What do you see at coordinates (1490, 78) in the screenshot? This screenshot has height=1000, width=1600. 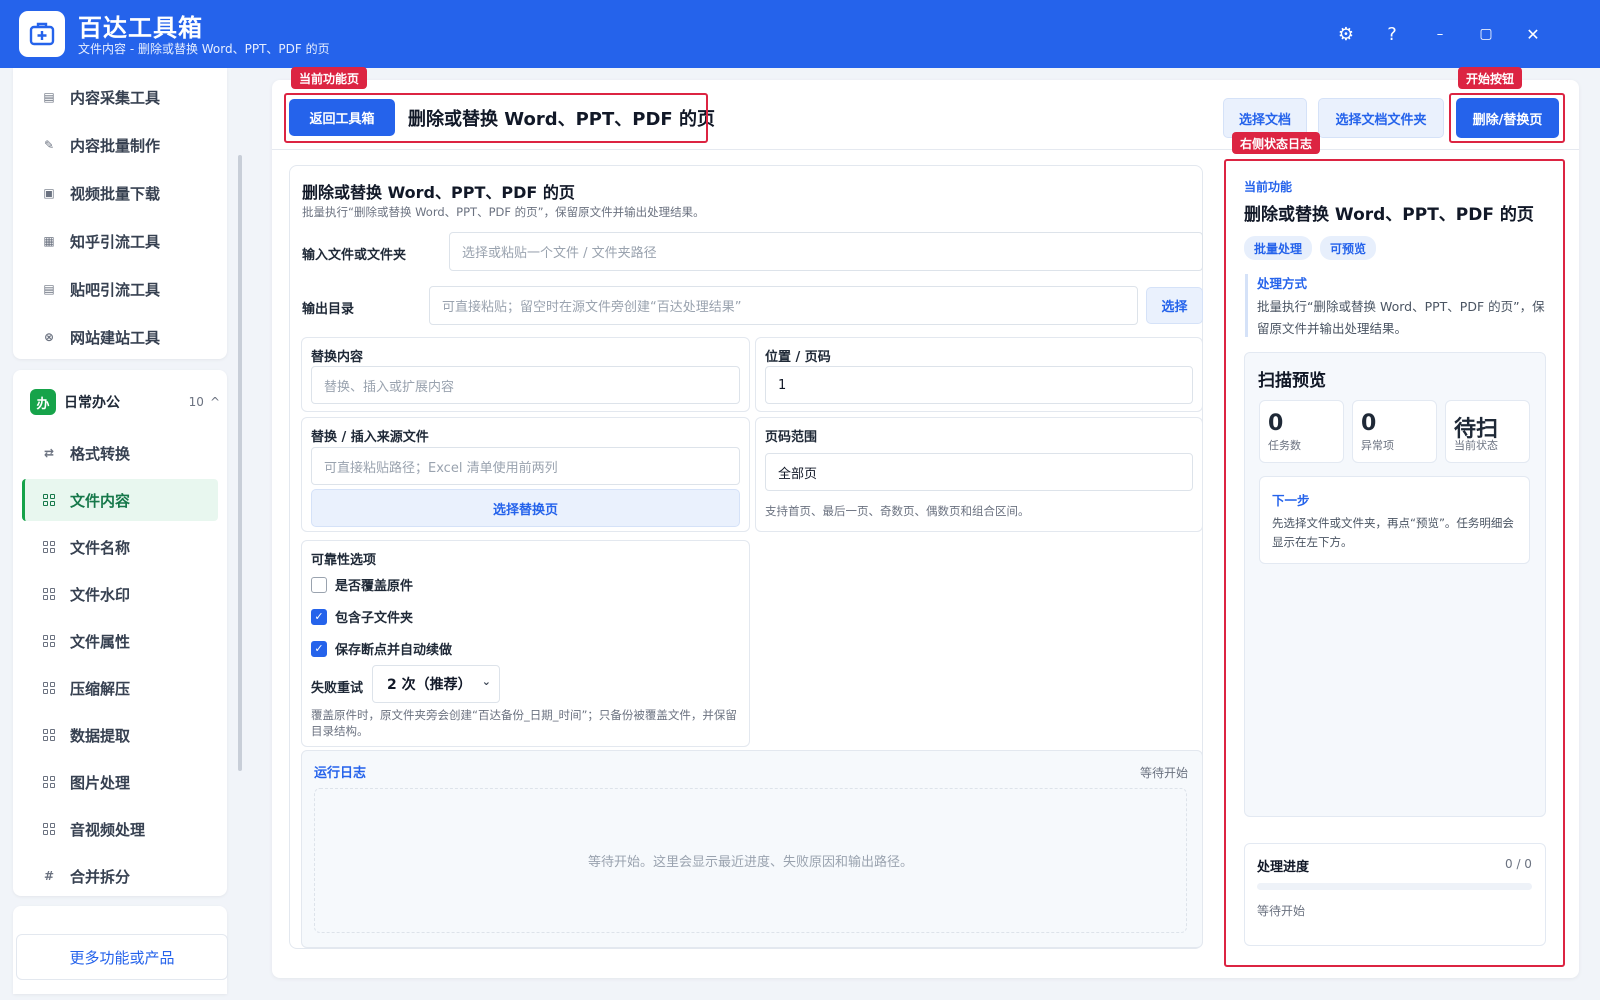 I see `annotation-tag-start-button: 开始按钮` at bounding box center [1490, 78].